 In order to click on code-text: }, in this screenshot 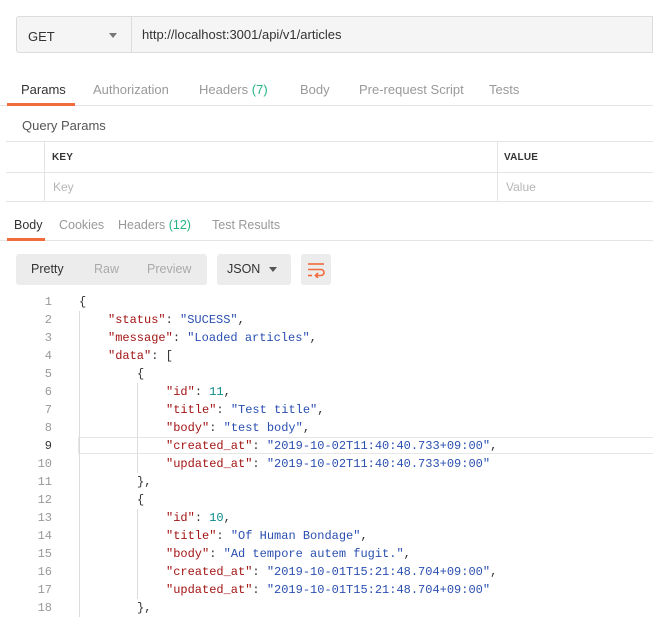, I will do `click(144, 608)`.